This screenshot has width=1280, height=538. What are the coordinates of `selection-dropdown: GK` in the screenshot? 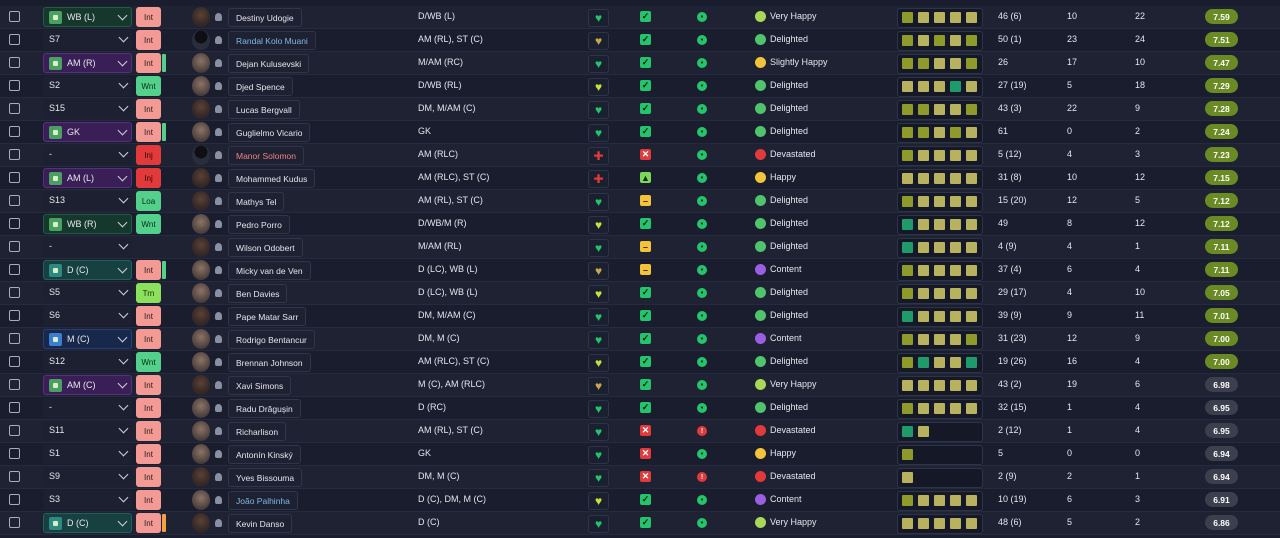 It's located at (87, 132).